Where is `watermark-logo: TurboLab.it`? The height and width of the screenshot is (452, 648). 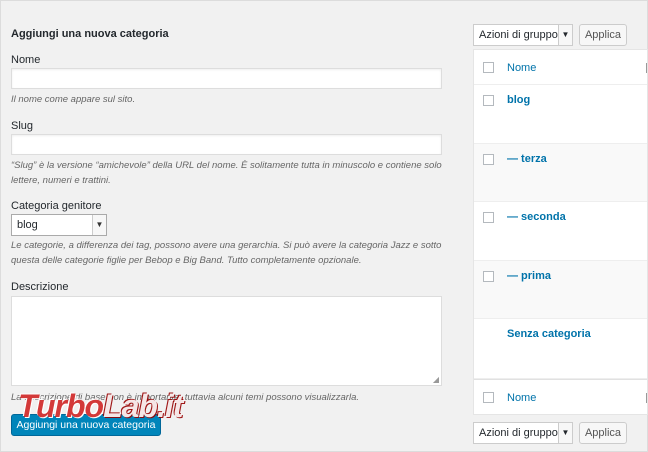 watermark-logo: TurboLab.it is located at coordinates (100, 406).